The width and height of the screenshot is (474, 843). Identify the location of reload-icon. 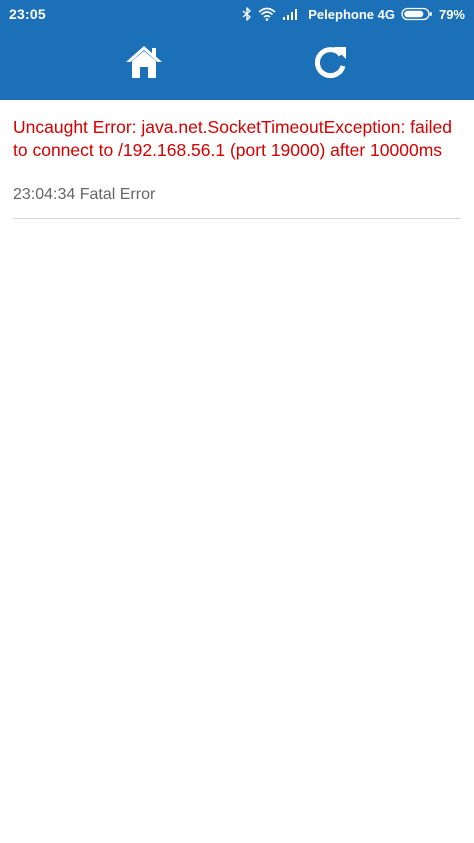
(330, 64).